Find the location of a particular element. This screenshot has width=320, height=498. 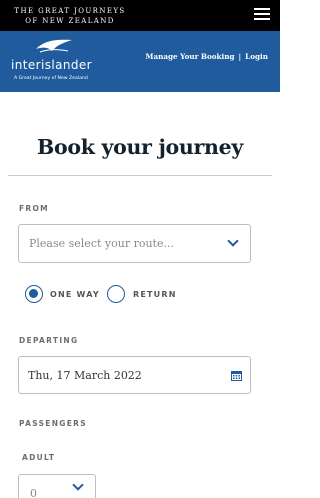

manage-booking-link: Manage Your Booking is located at coordinates (189, 56).